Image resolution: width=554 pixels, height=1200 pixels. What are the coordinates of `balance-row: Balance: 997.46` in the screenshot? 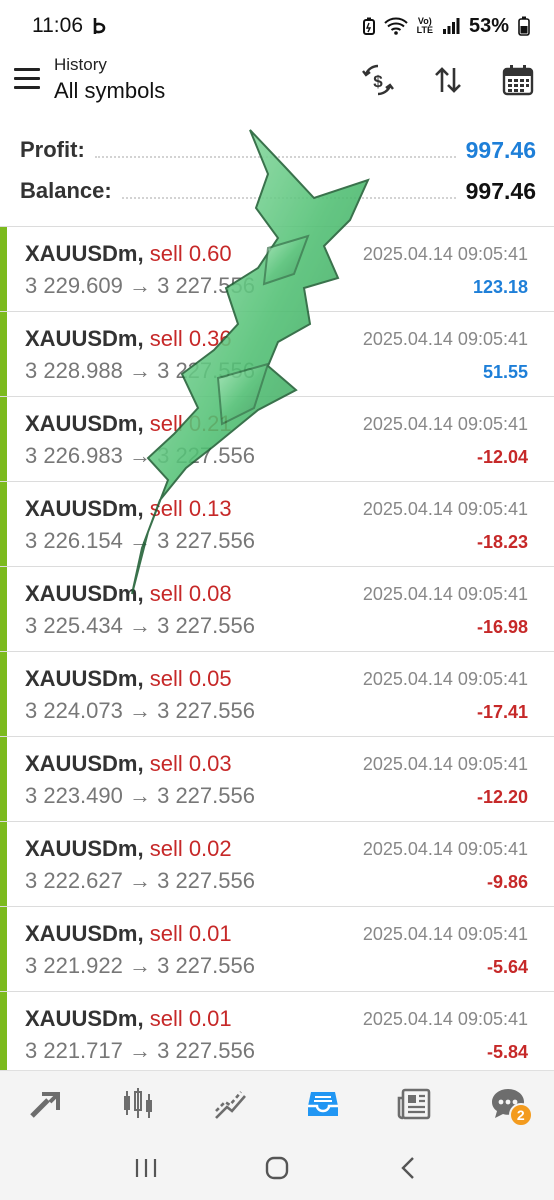 It's located at (278, 191).